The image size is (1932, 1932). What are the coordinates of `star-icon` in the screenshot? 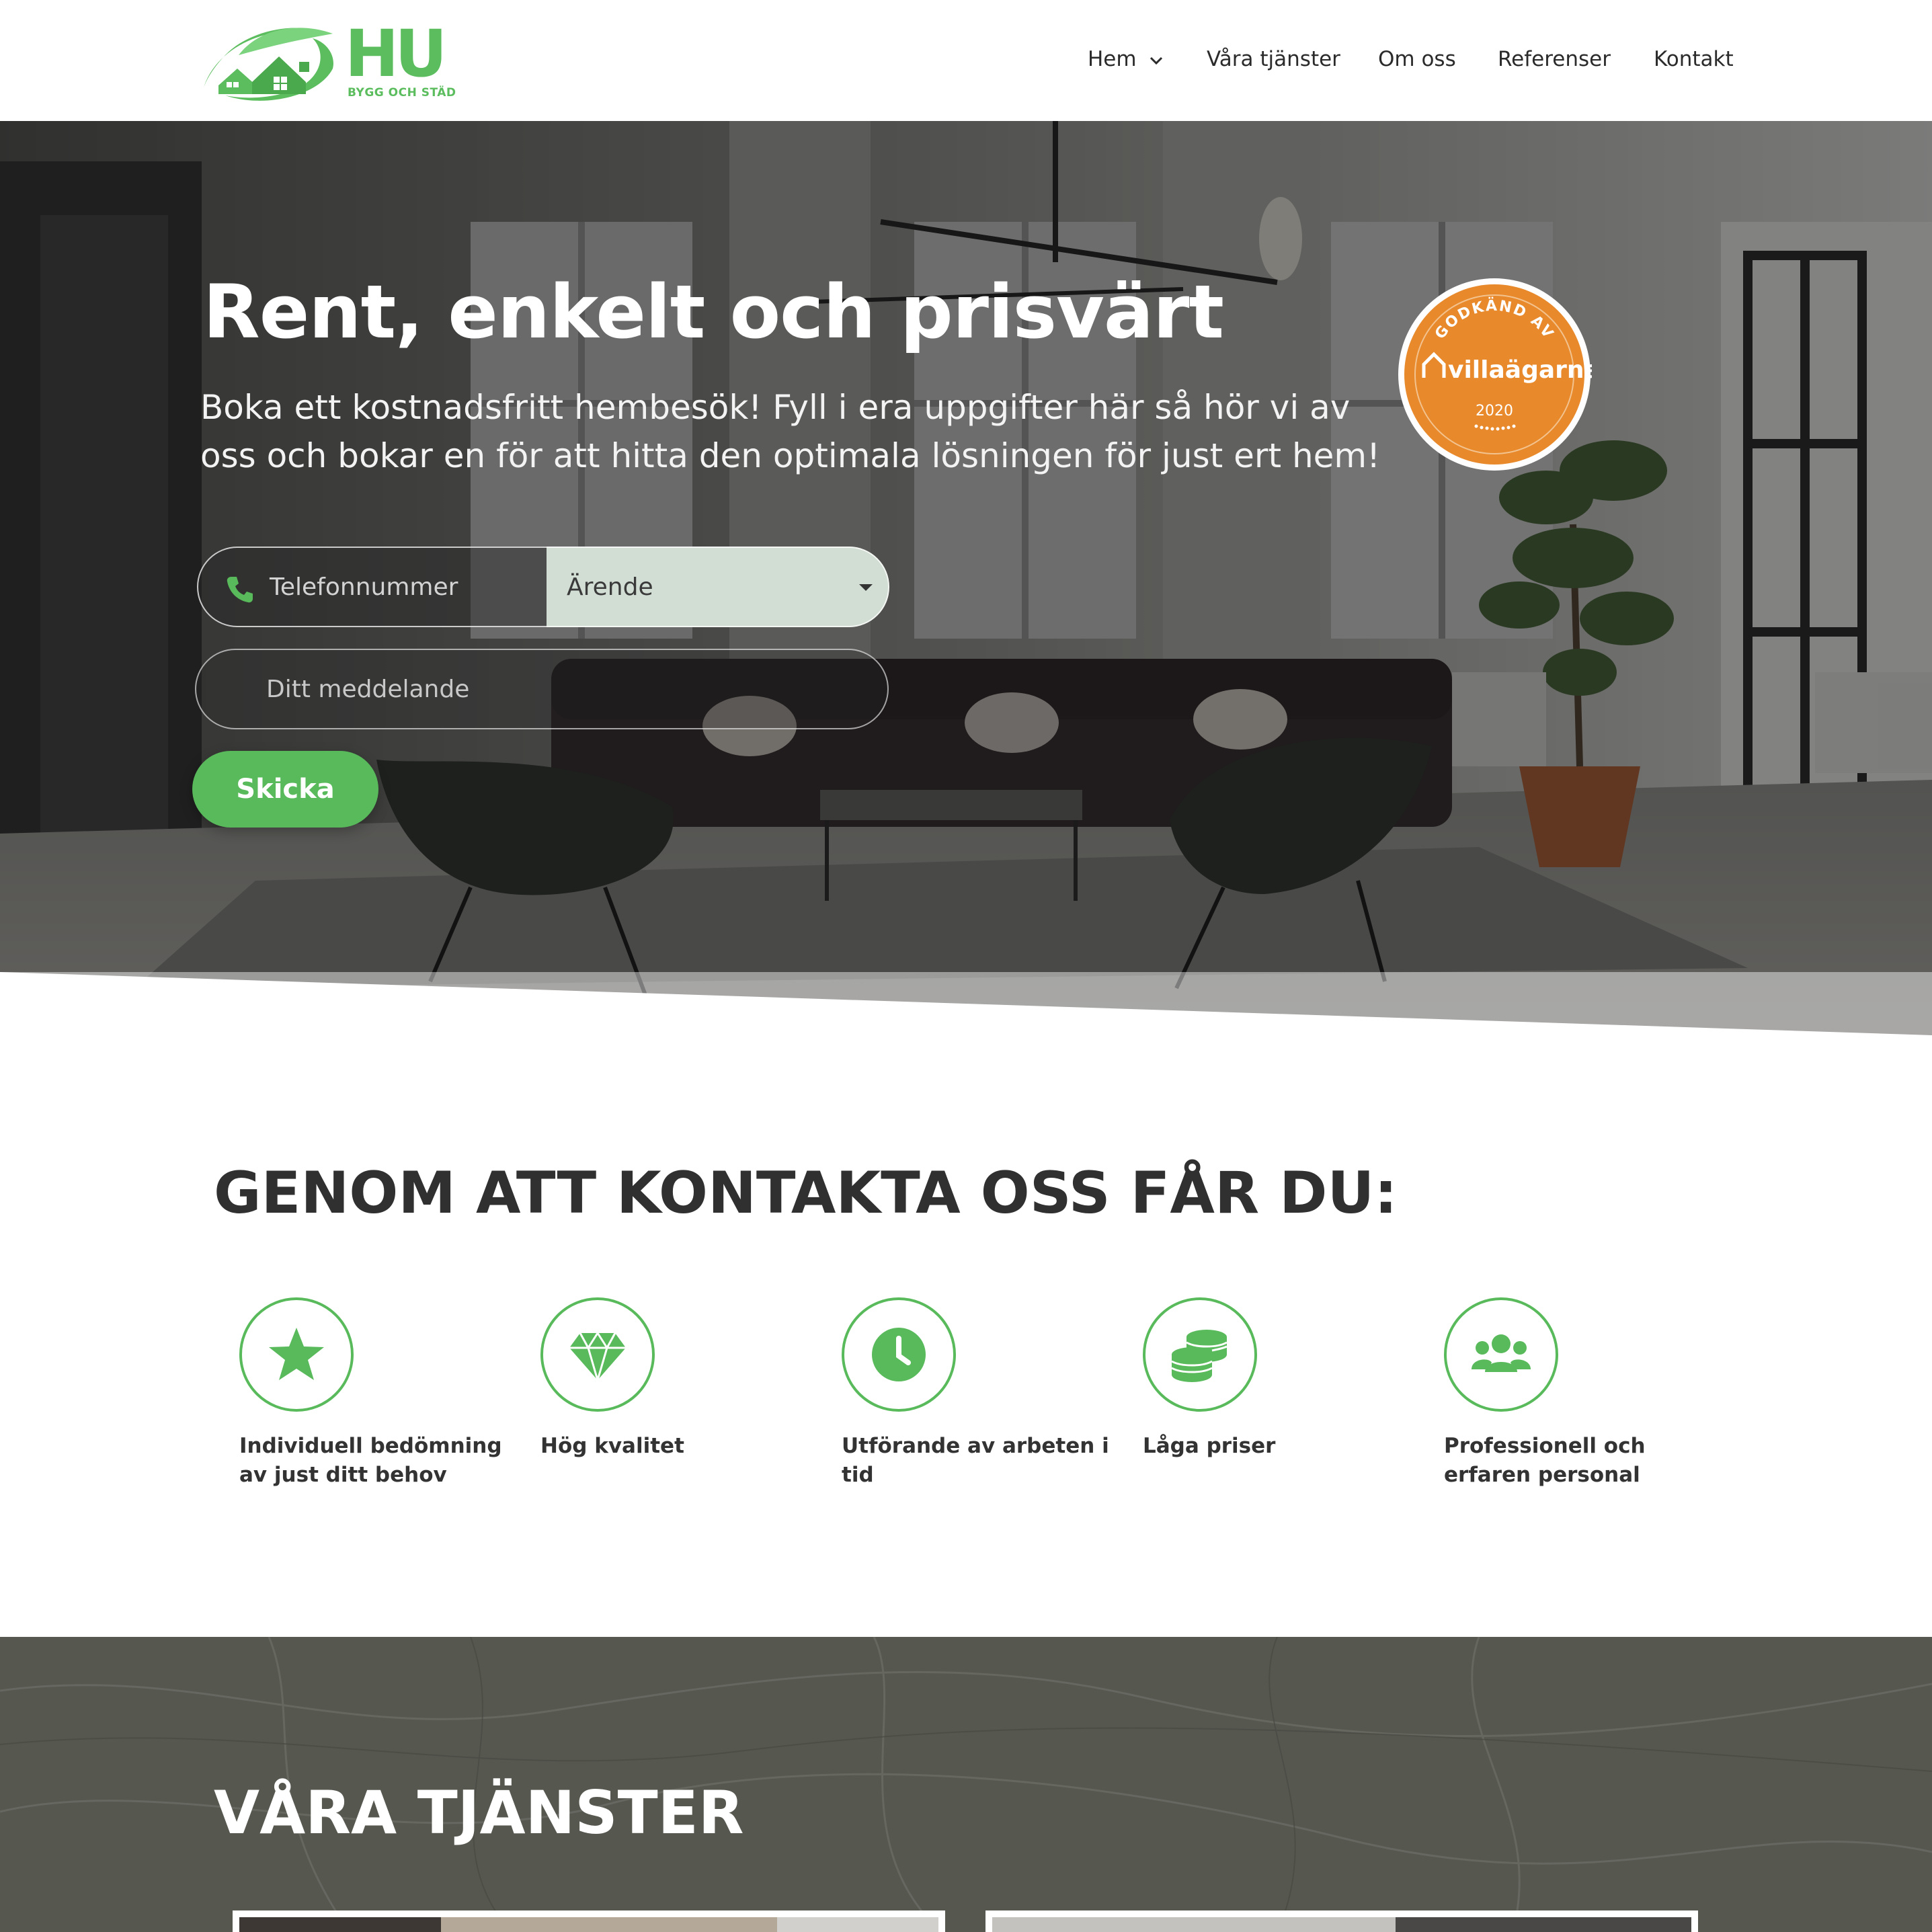 It's located at (296, 1354).